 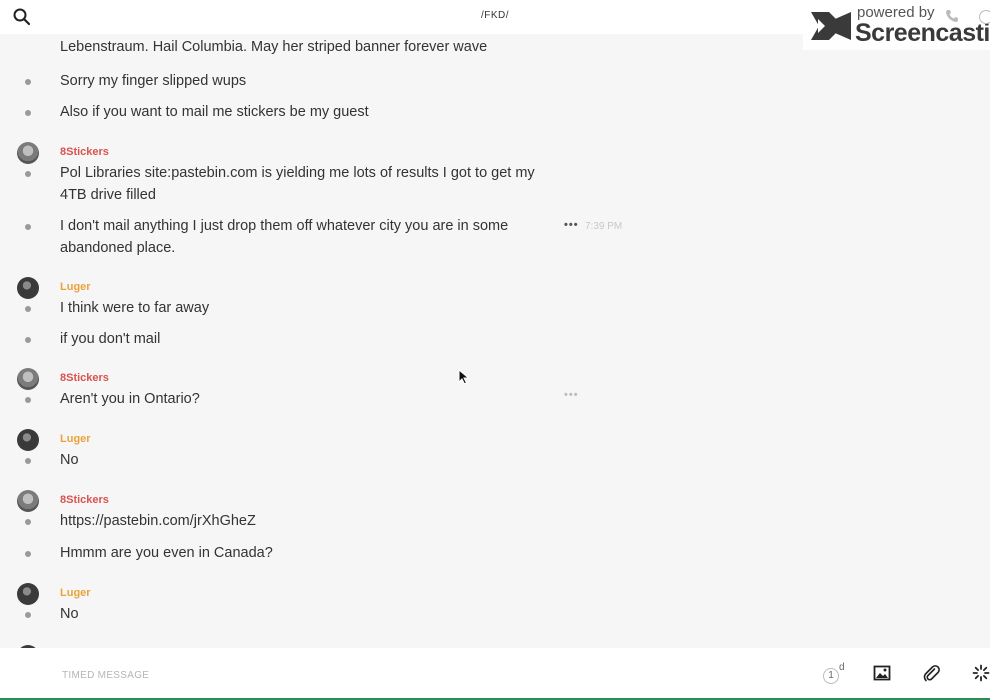 I want to click on watermark-brand: Screencastify, so click(x=922, y=33).